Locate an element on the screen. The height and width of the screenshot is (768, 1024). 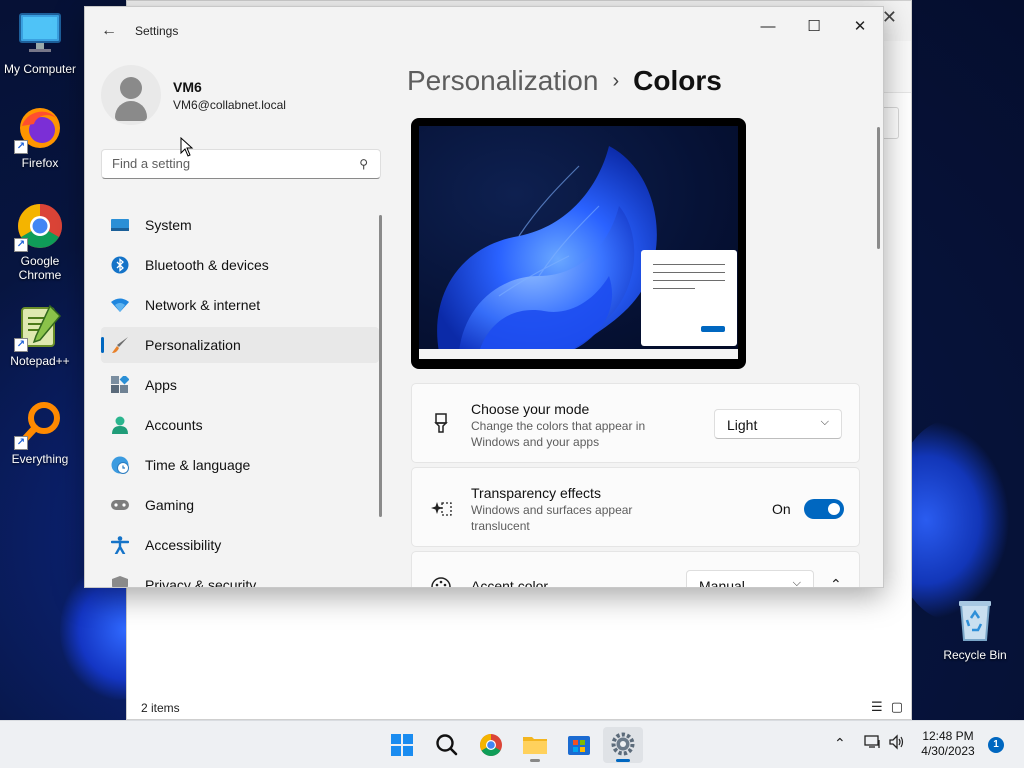
nav-label: Personalization is located at coordinates (193, 345).